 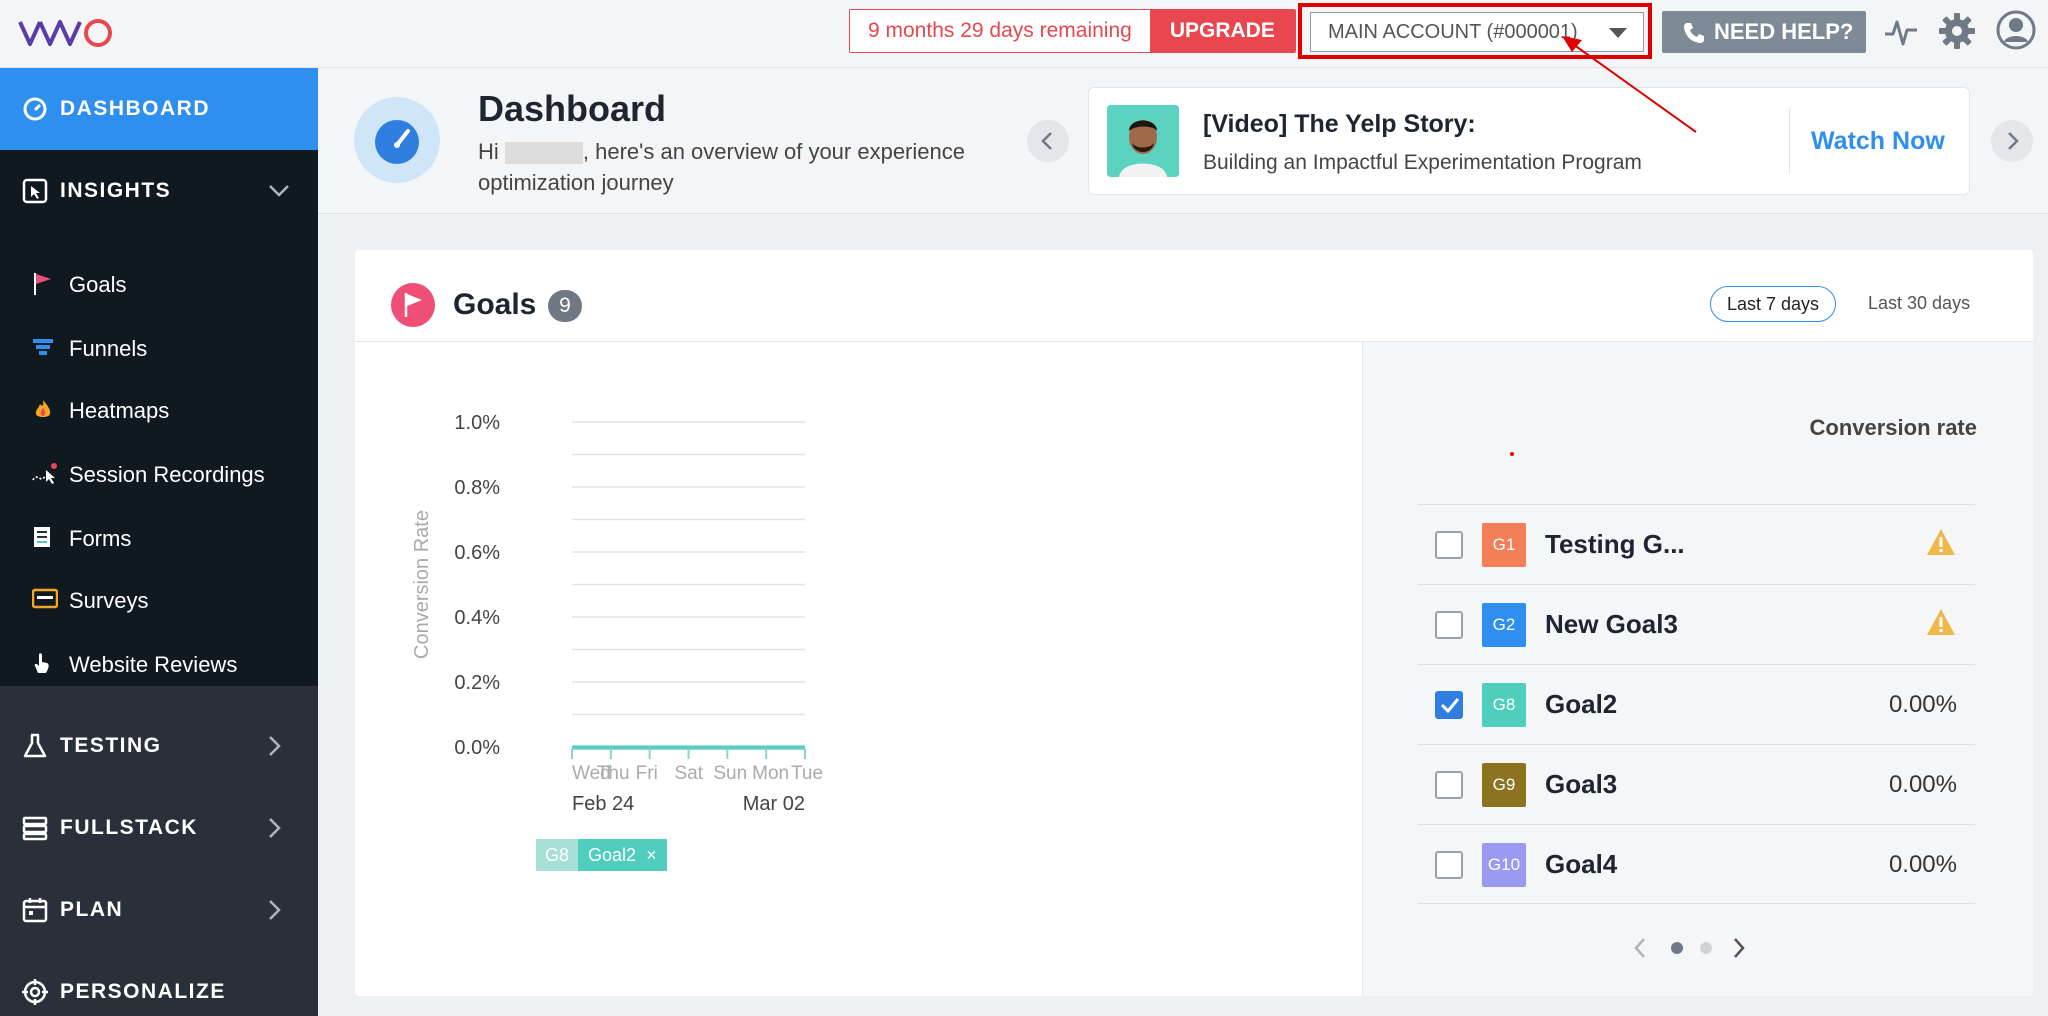 I want to click on user-avatar-icon, so click(x=2016, y=30).